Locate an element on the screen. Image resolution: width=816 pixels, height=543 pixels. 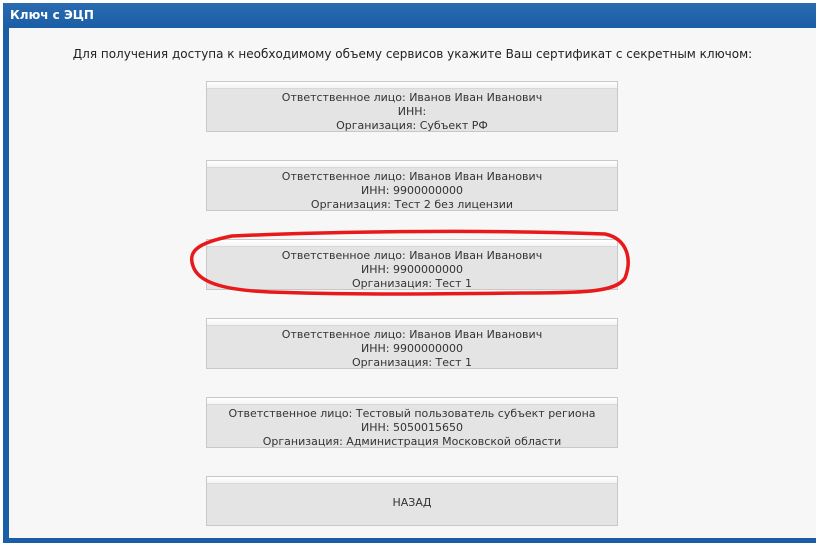
cert-org: Организация: Субъект РФ is located at coordinates (412, 125).